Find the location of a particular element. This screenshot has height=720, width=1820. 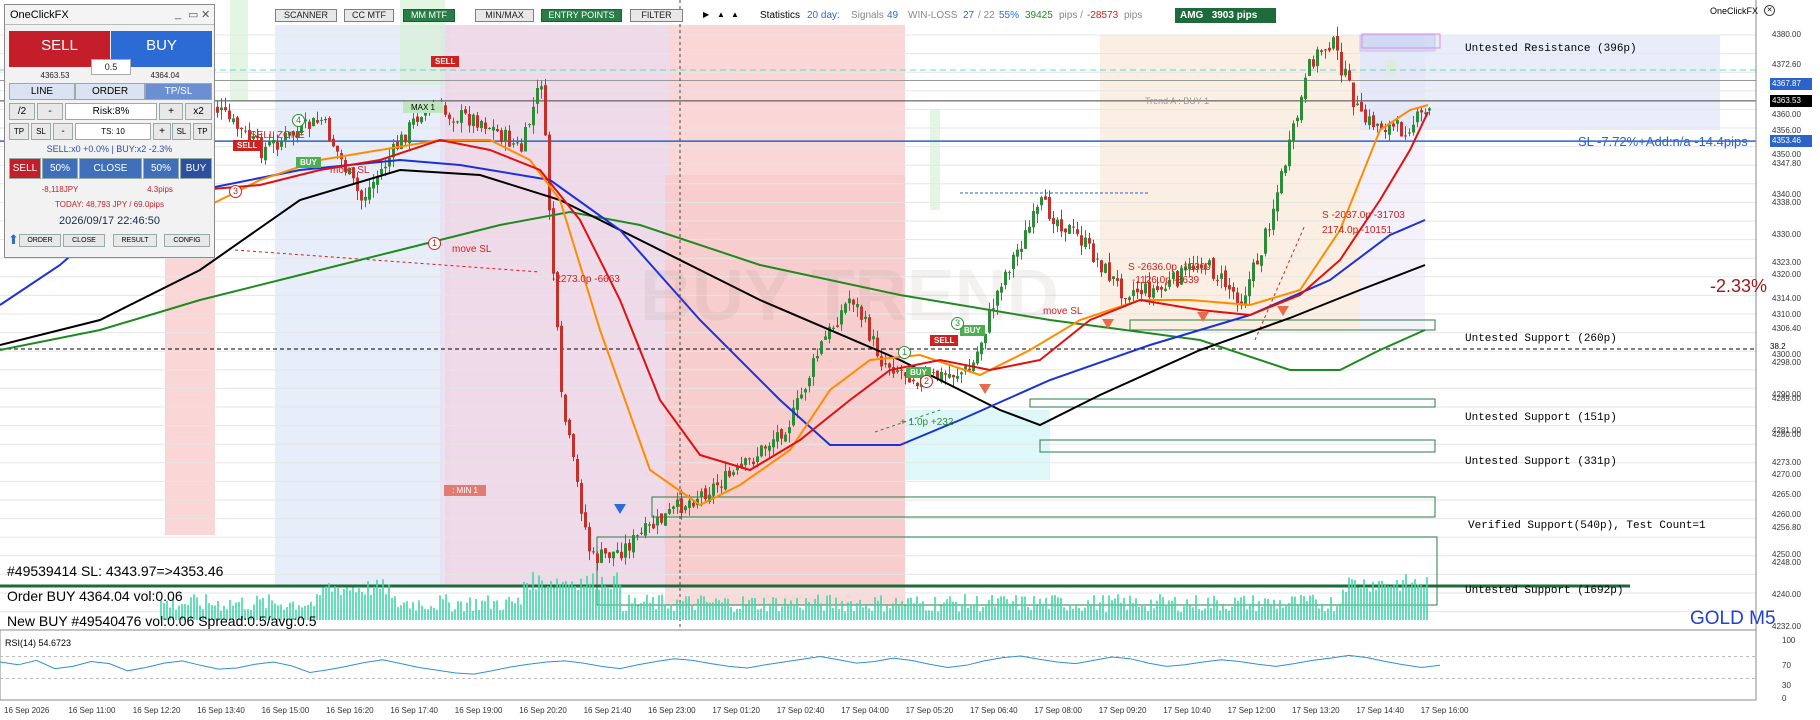

time-label: 17 Sep 09:20 is located at coordinates (1122, 710).